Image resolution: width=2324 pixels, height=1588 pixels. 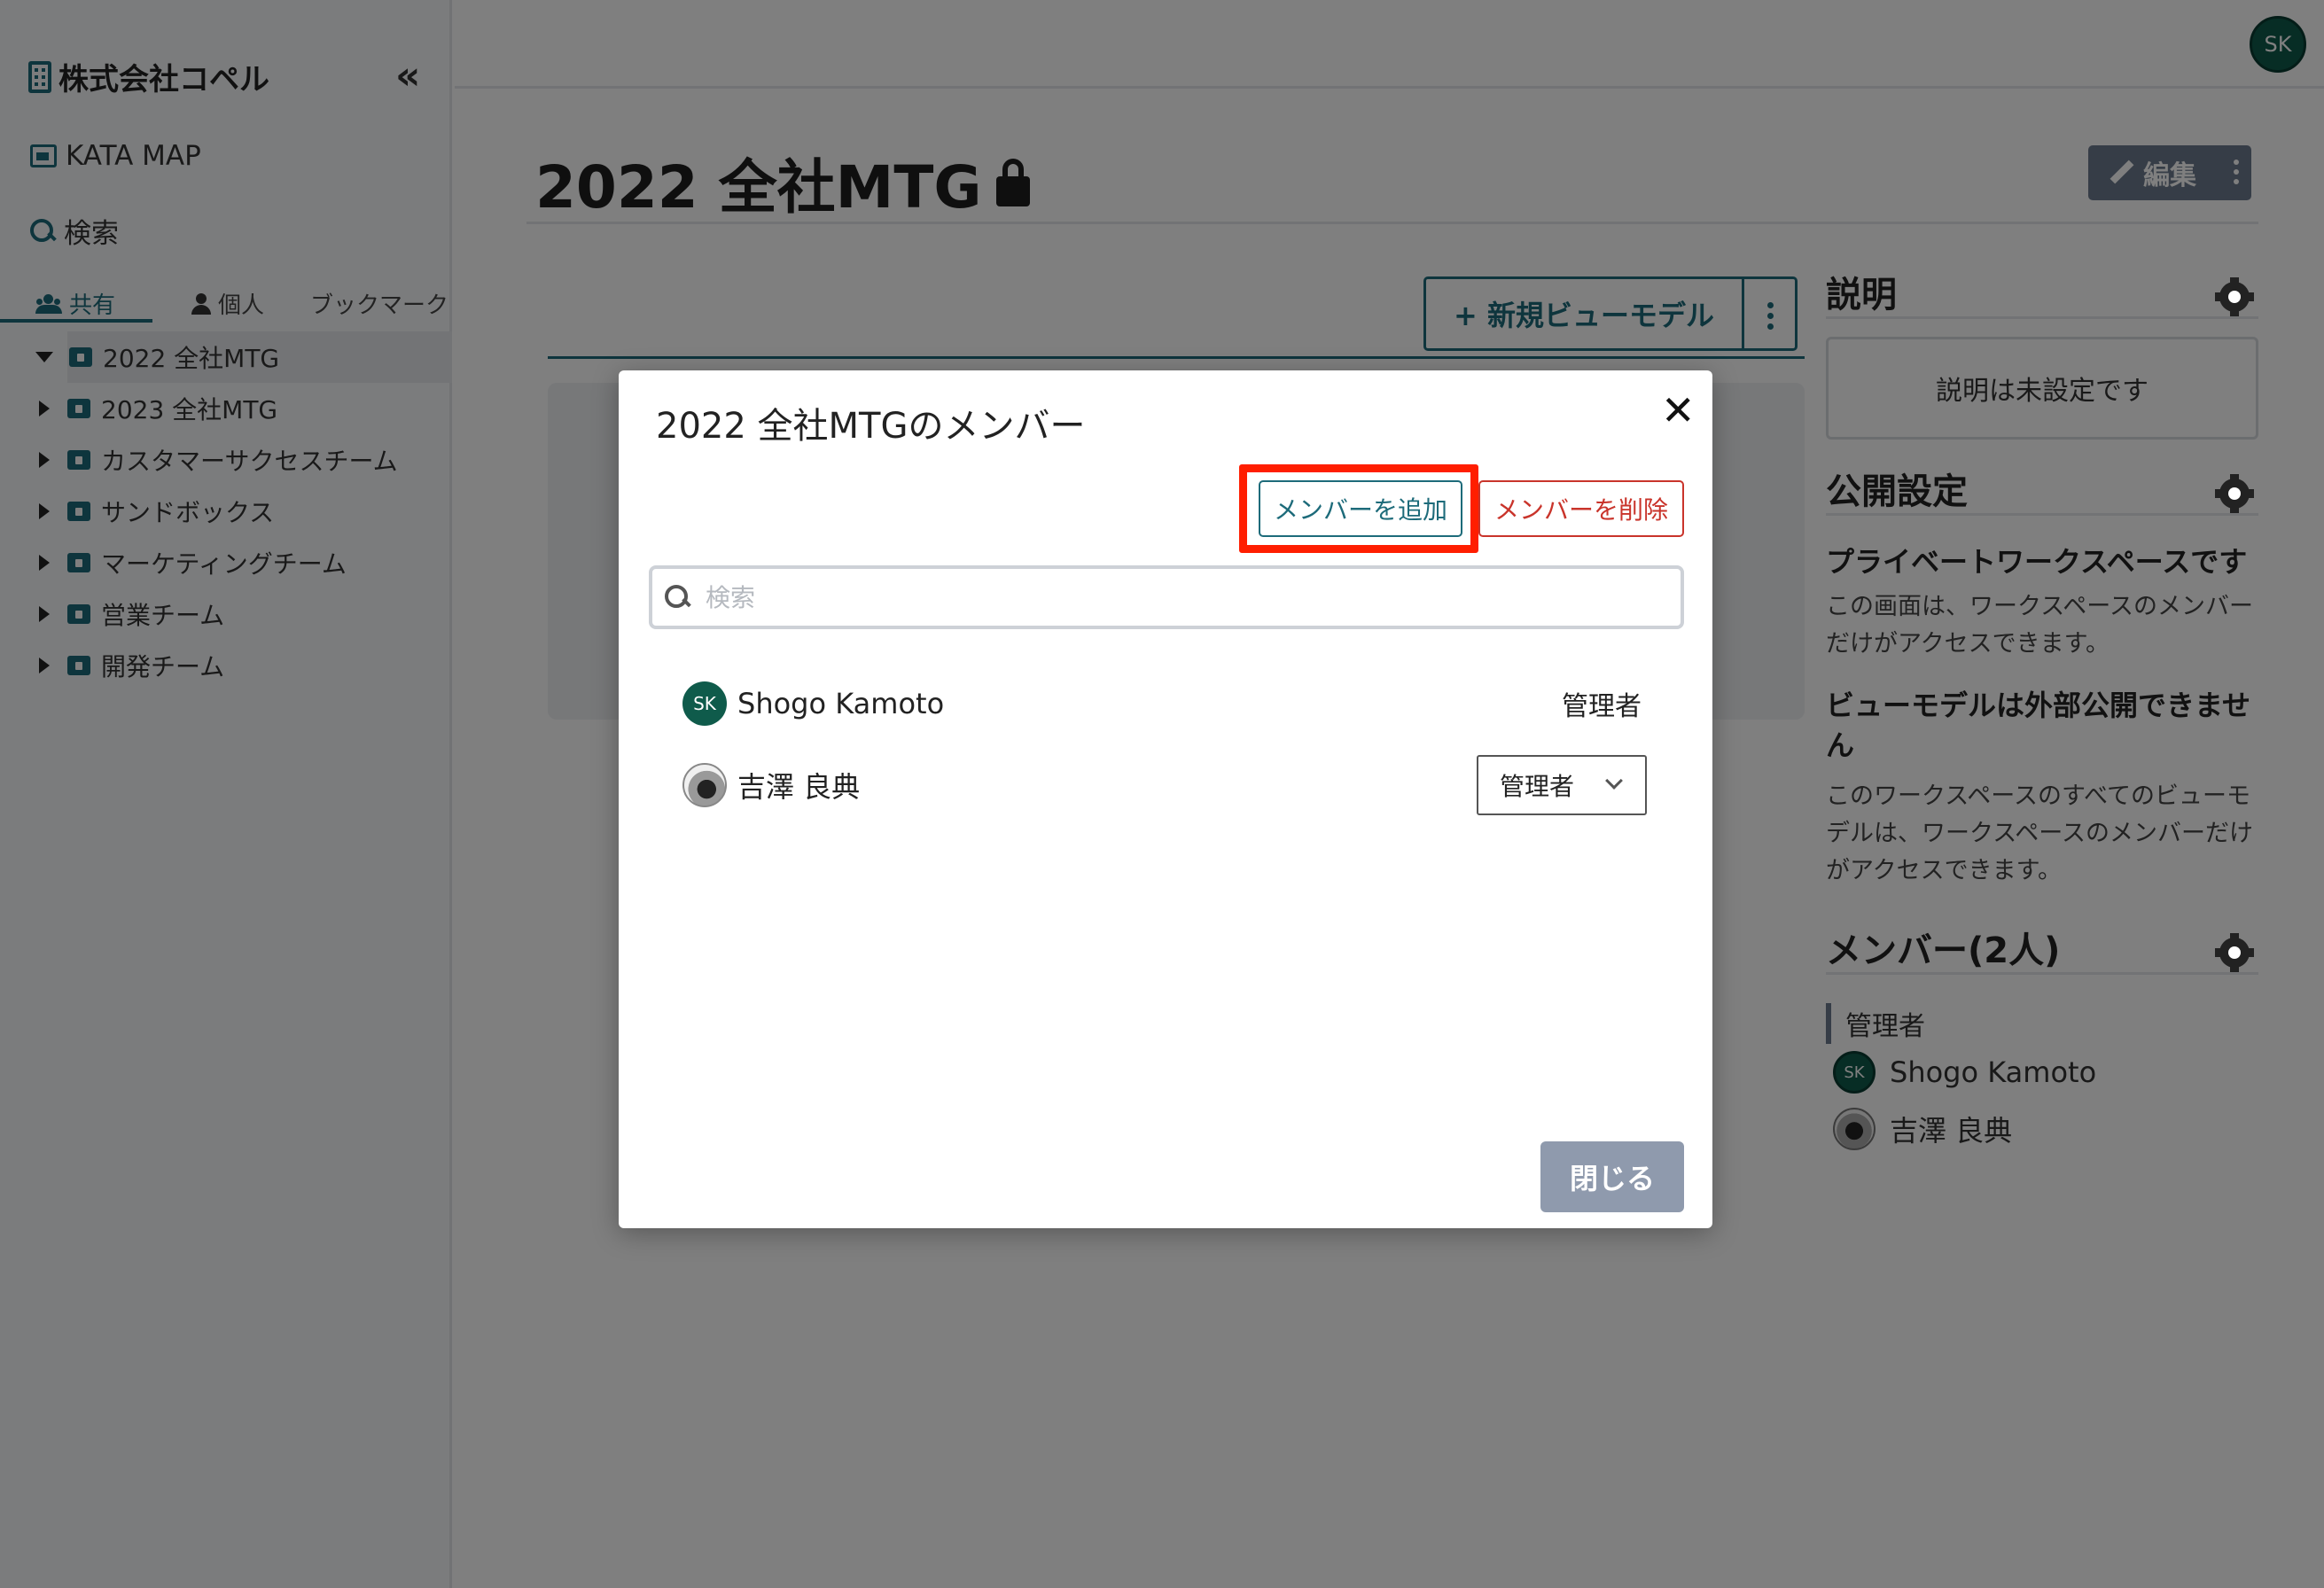 I want to click on chevron-down-icon, so click(x=1614, y=781).